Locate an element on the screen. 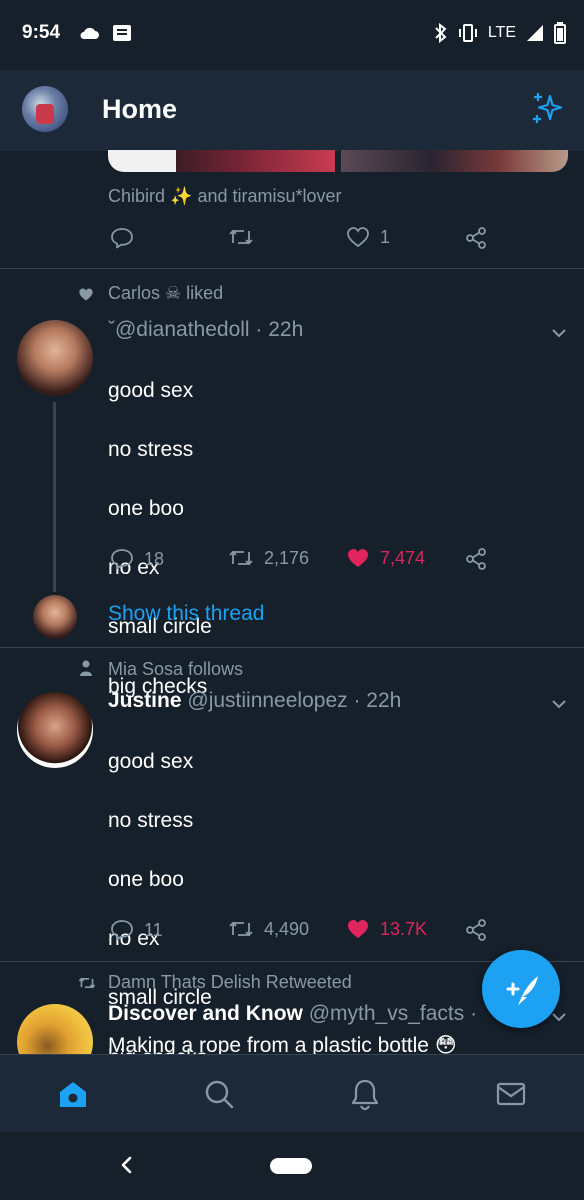 Image resolution: width=584 pixels, height=1200 pixels. status-bar: 9:54 LTE is located at coordinates (292, 35).